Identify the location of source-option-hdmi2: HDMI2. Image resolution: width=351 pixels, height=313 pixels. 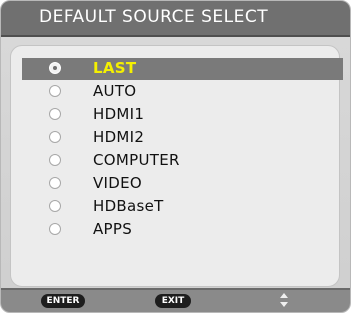
(182, 138).